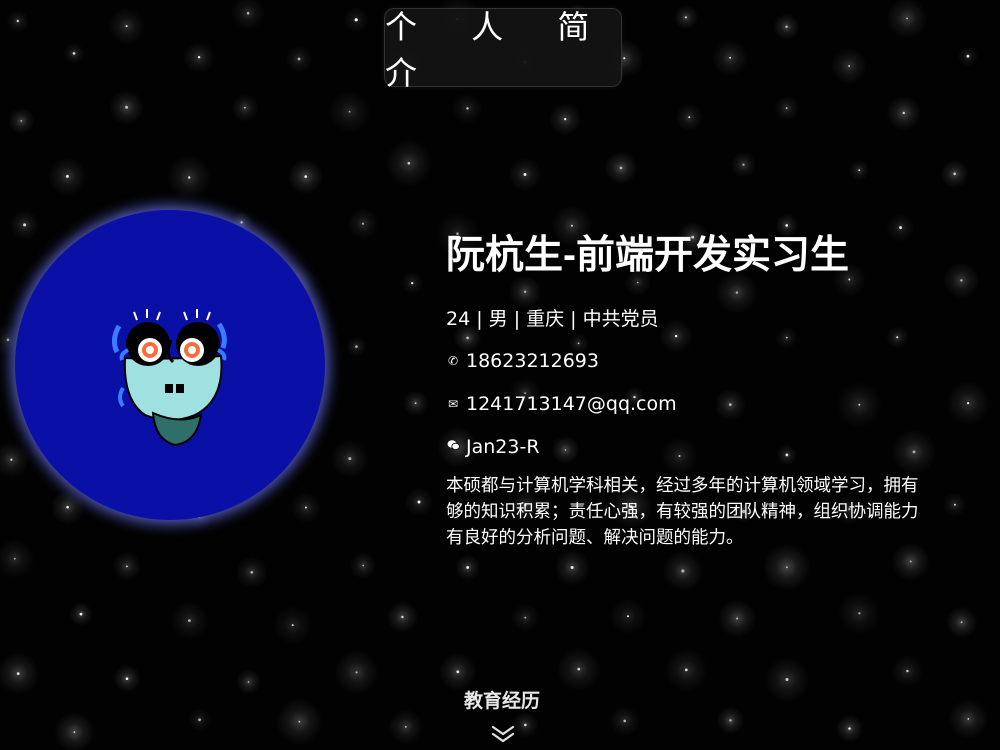  Describe the element at coordinates (723, 319) in the screenshot. I see `profile-basic-info: 24 | 男 | 重庆 | 中共党员` at that location.